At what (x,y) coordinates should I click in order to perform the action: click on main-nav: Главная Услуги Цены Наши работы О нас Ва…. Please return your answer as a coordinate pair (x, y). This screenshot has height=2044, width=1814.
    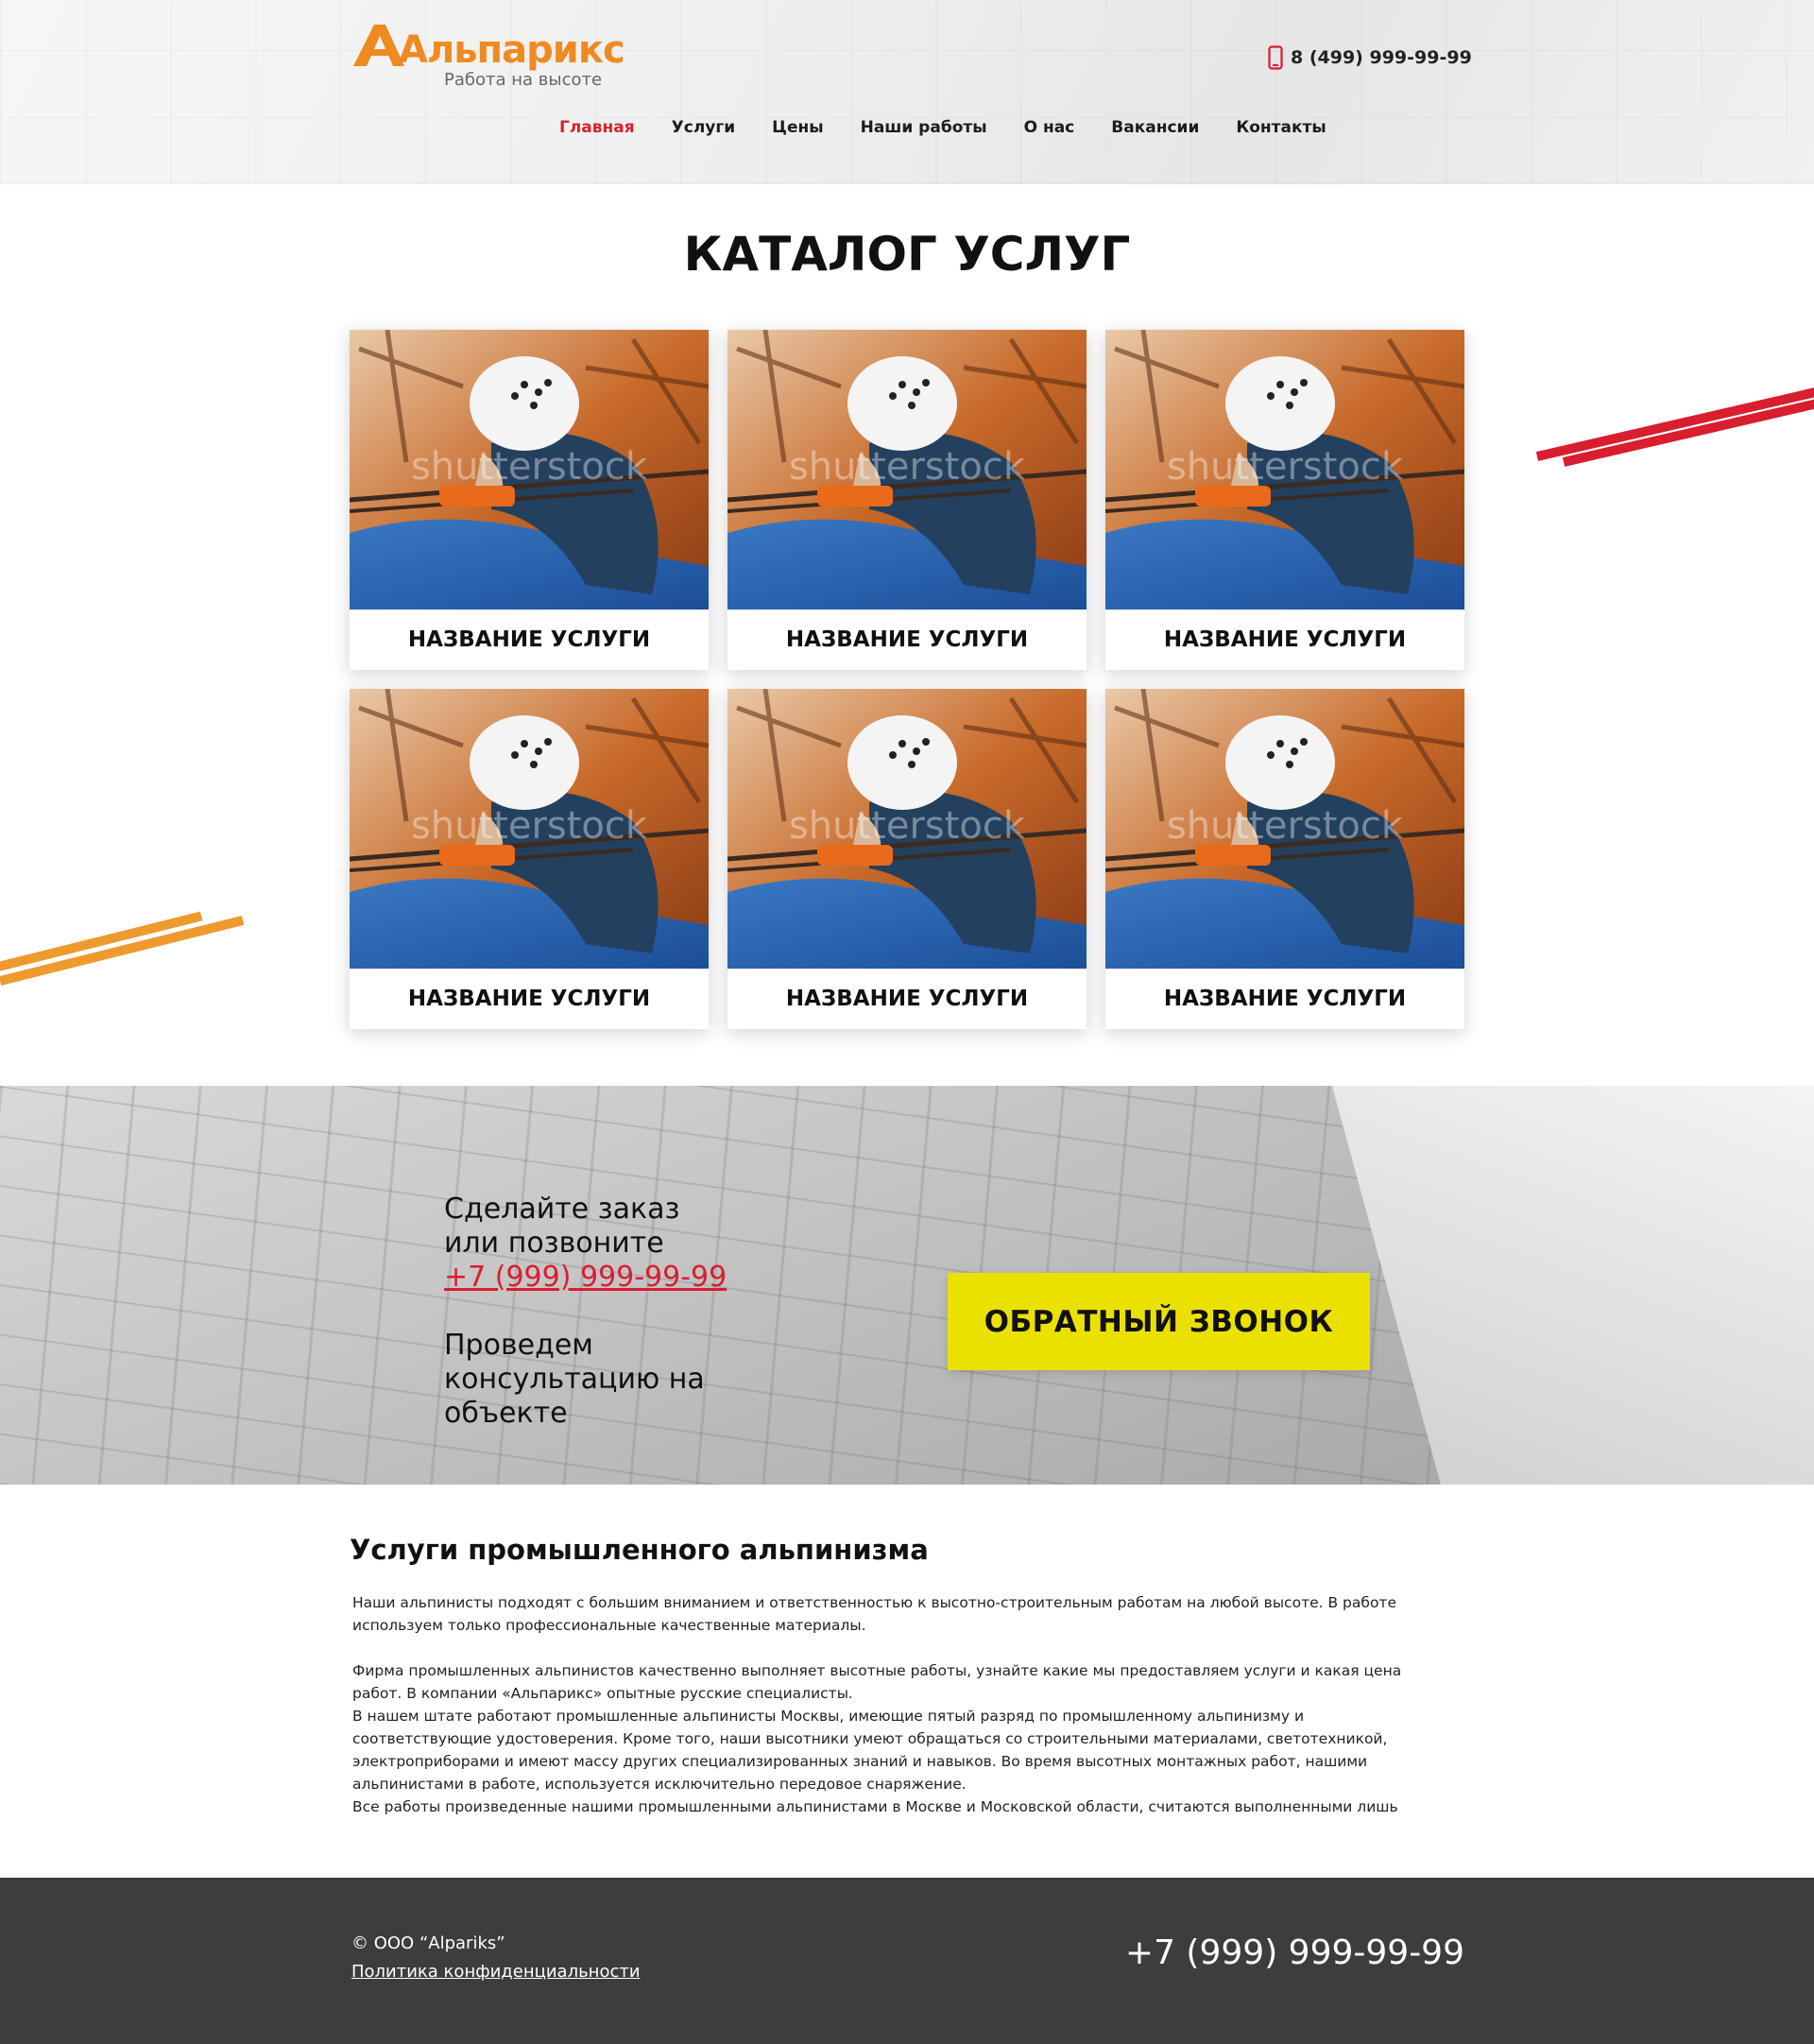
    Looking at the image, I should click on (961, 127).